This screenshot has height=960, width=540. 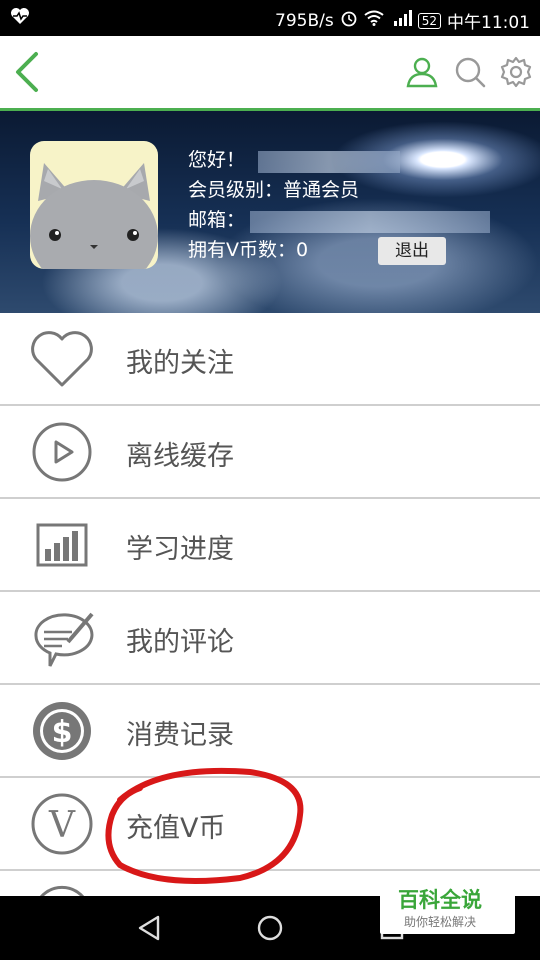 What do you see at coordinates (270, 545) in the screenshot?
I see `menu-item-learning-progress: 学习进度` at bounding box center [270, 545].